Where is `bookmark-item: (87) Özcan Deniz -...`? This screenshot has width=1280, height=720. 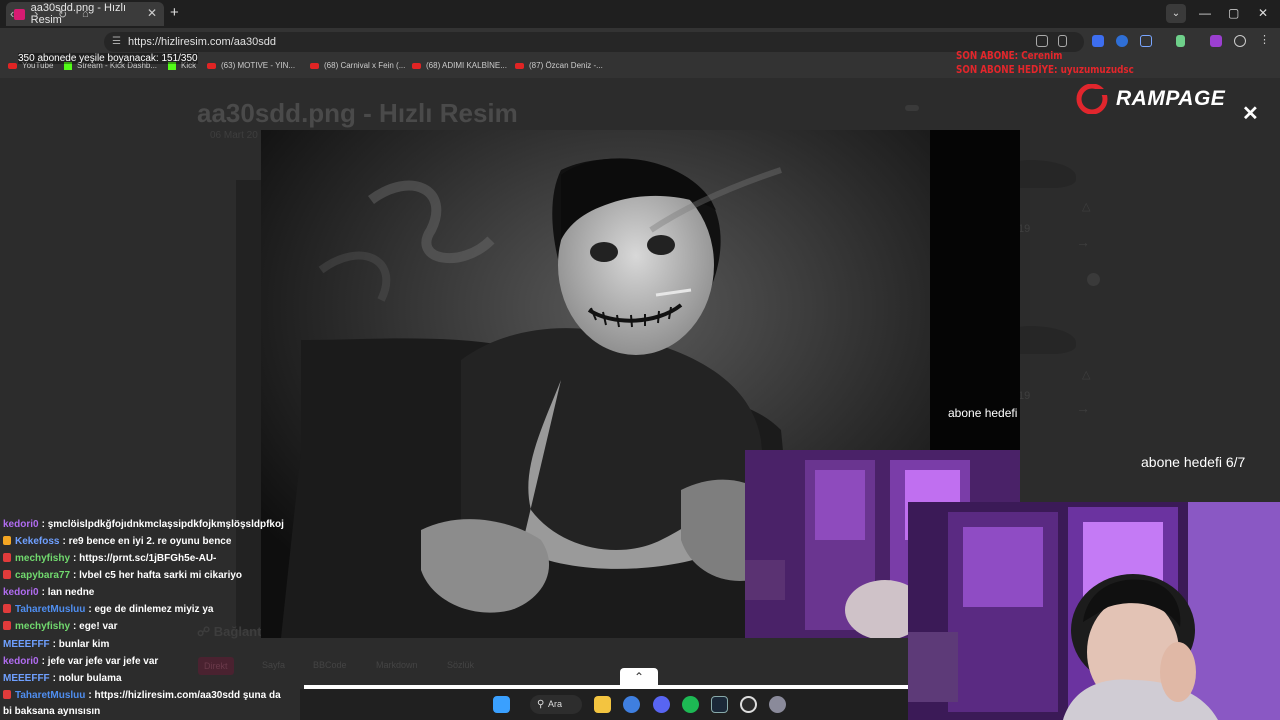
bookmark-item: (87) Özcan Deniz -... is located at coordinates (559, 65).